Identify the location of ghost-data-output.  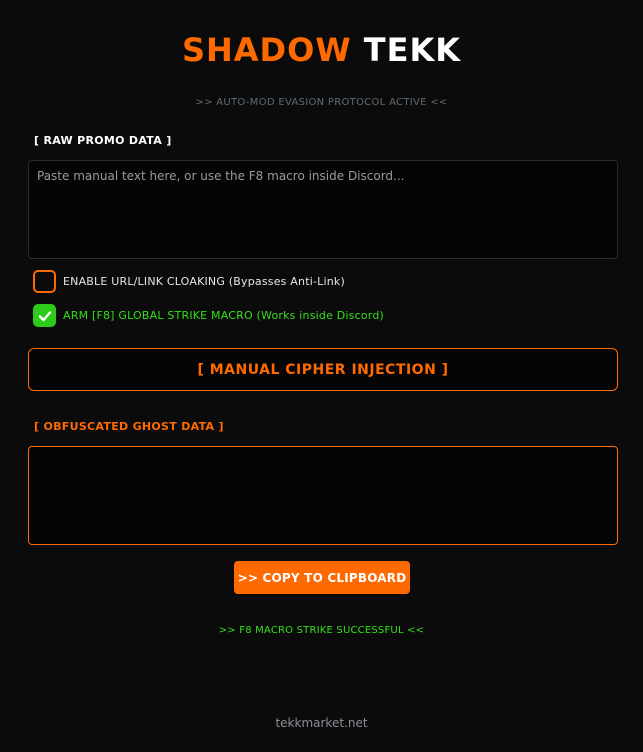
(323, 495).